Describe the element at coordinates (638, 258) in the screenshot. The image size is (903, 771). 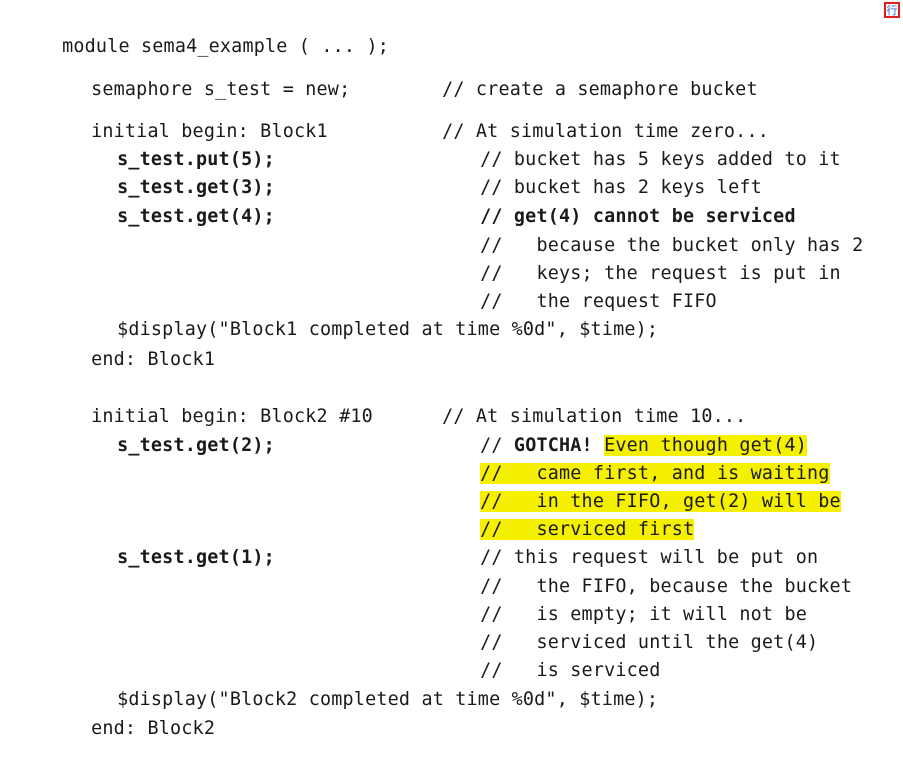
I see `block1-continuation-2: // keys; the request is put in` at that location.